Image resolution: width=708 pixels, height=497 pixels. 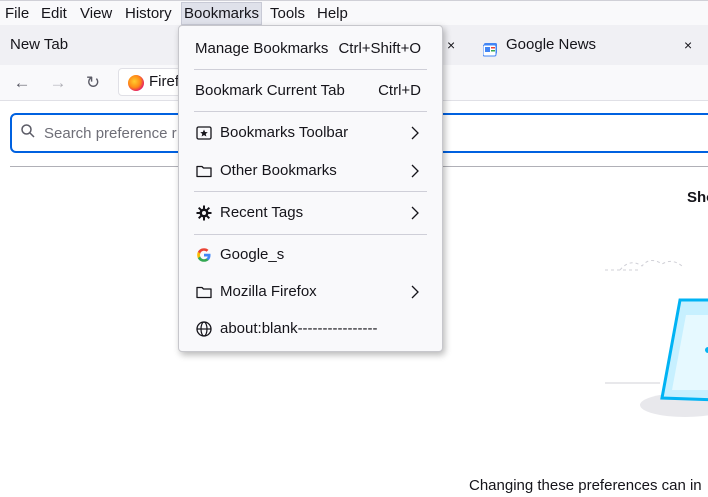 I want to click on url-text: Firef, so click(x=164, y=81).